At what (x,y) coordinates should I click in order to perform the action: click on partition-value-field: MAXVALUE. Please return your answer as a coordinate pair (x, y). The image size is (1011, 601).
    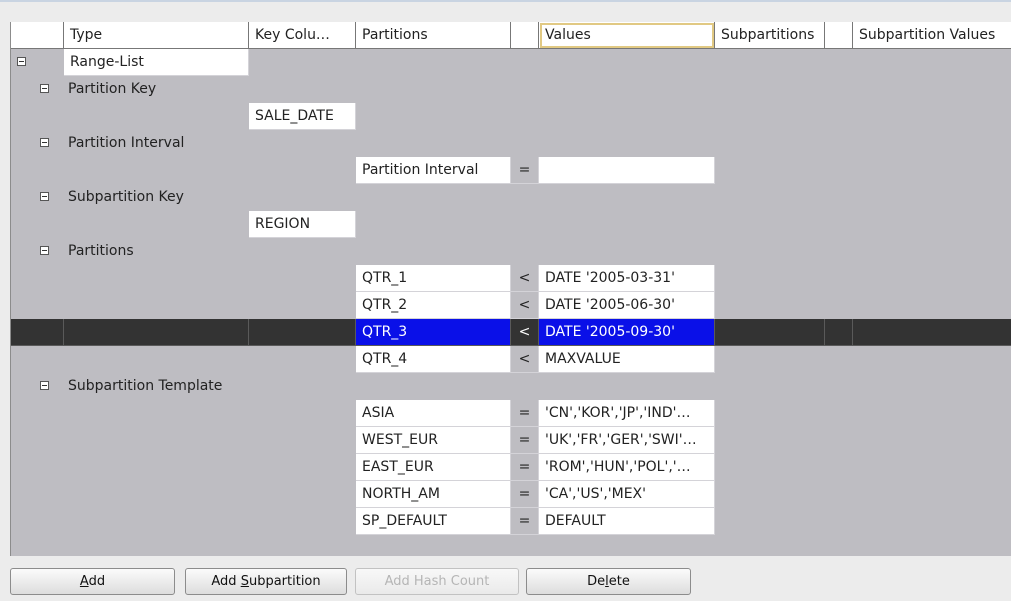
    Looking at the image, I should click on (627, 359).